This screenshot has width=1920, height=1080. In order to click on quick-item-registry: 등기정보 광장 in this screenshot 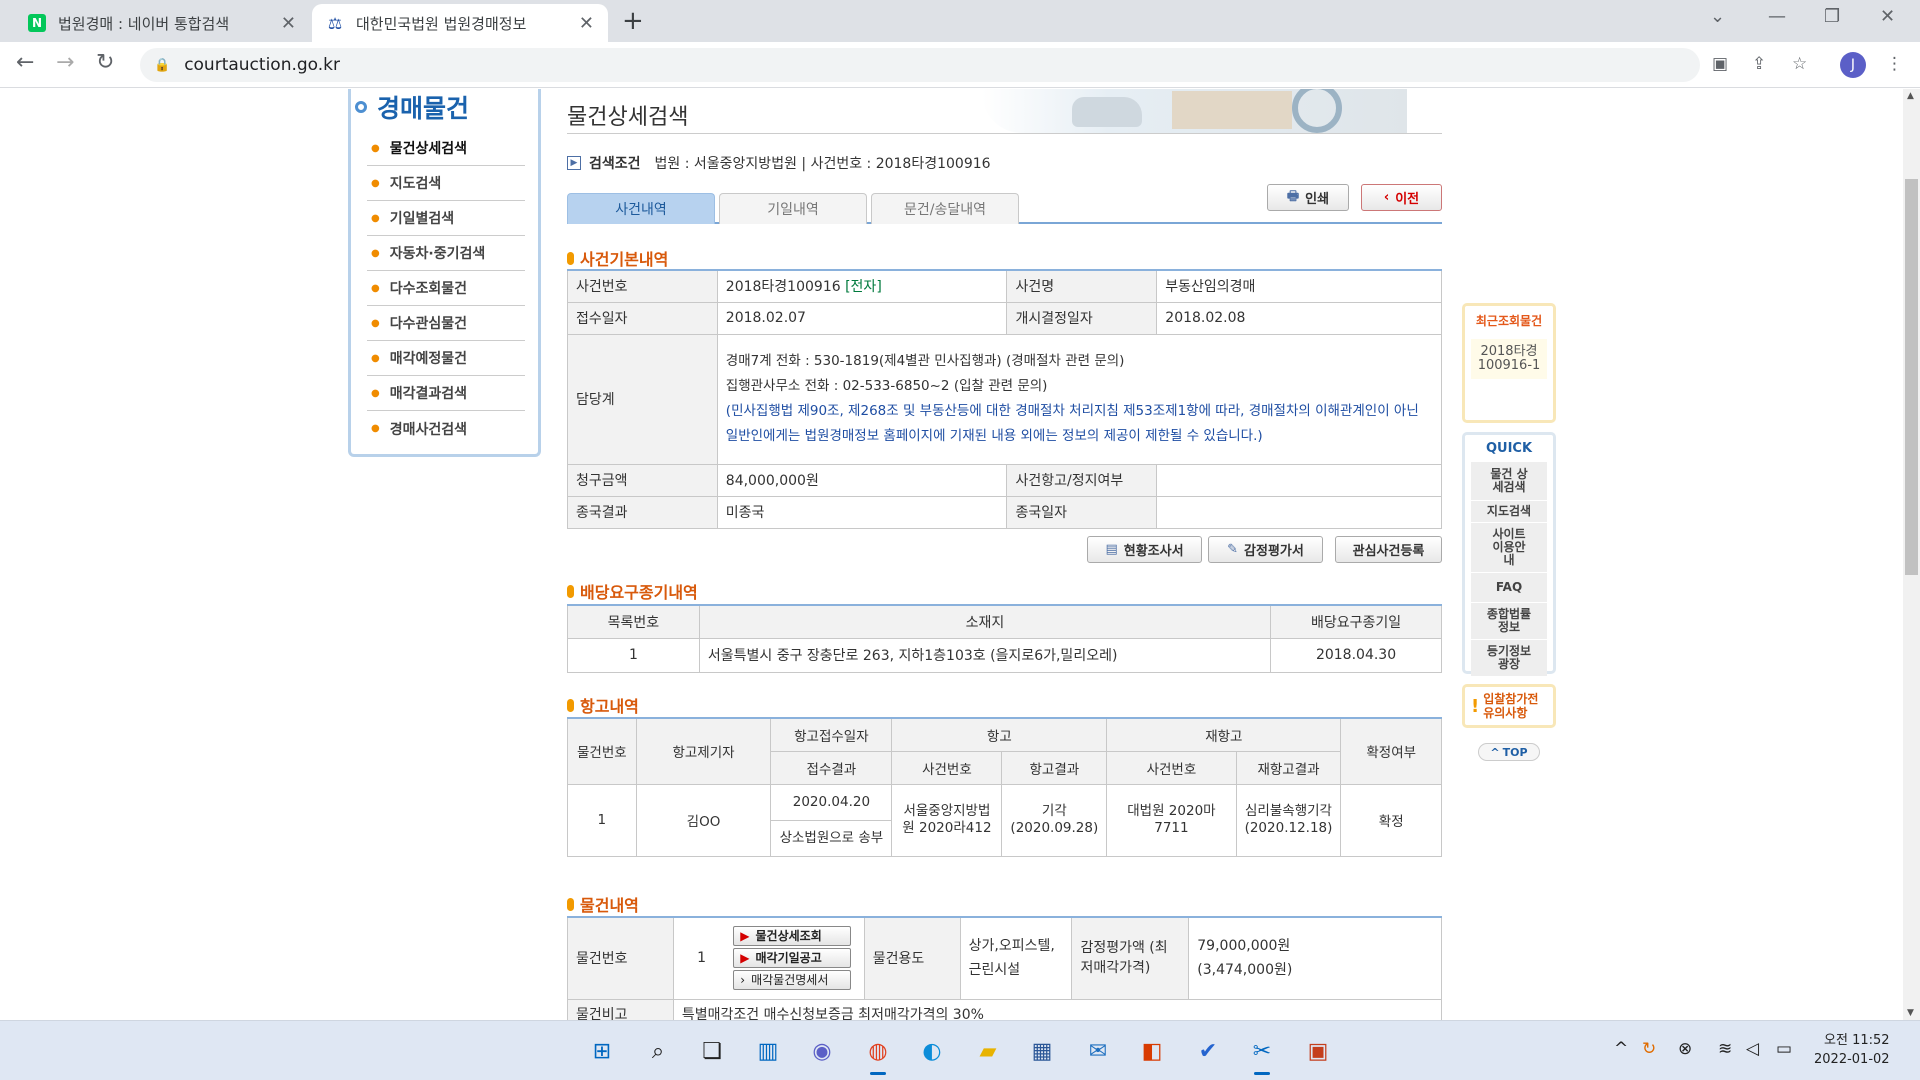, I will do `click(1509, 658)`.